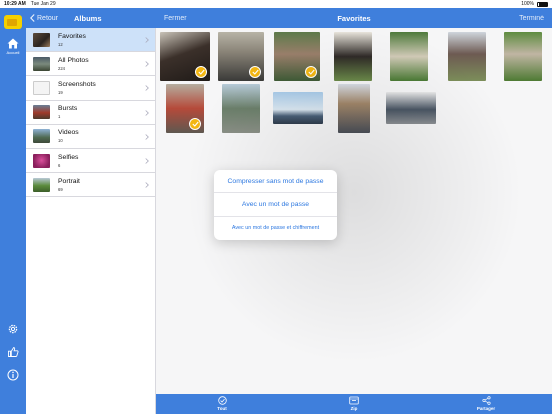 The width and height of the screenshot is (552, 414). Describe the element at coordinates (531, 18) in the screenshot. I see `done-button: Terminé` at that location.